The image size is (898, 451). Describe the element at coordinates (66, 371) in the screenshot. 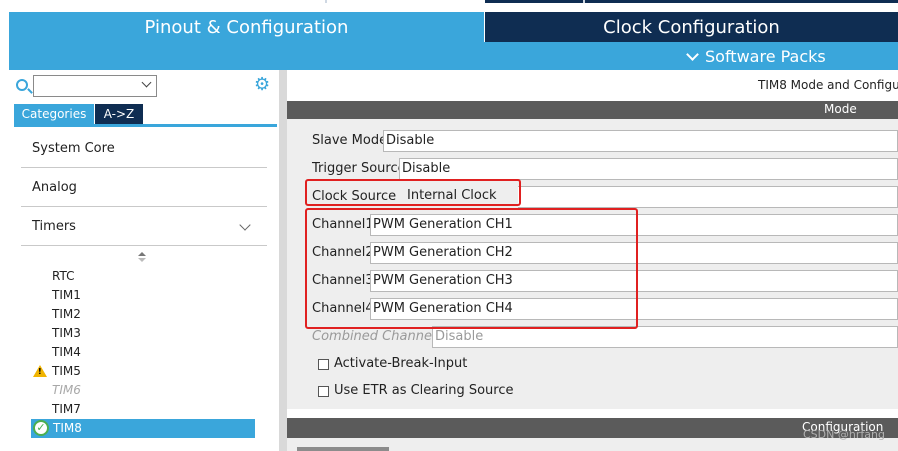

I see `timer-item-tim5: TIM5` at that location.